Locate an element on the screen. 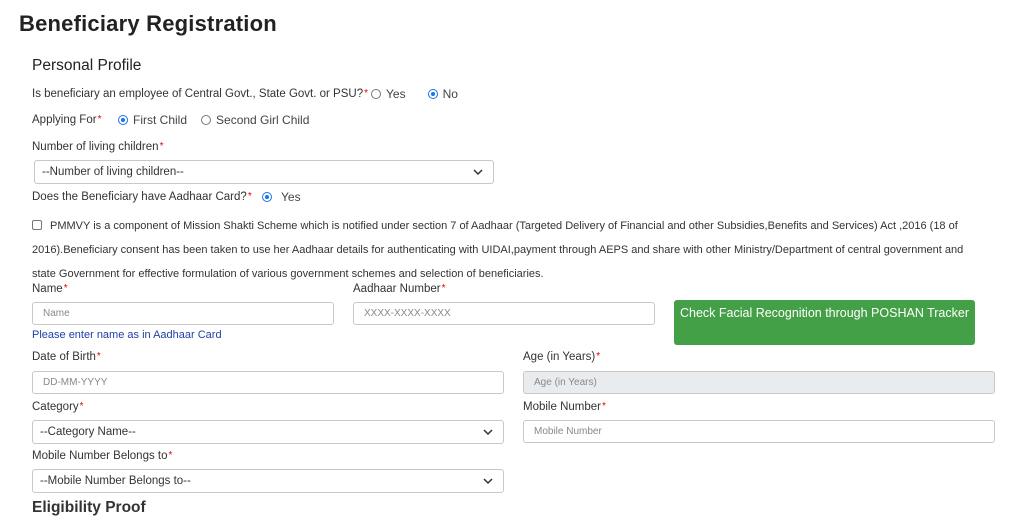 The width and height of the screenshot is (1024, 517). section-title-eligibility-proof: Eligibility Proof is located at coordinates (89, 507).